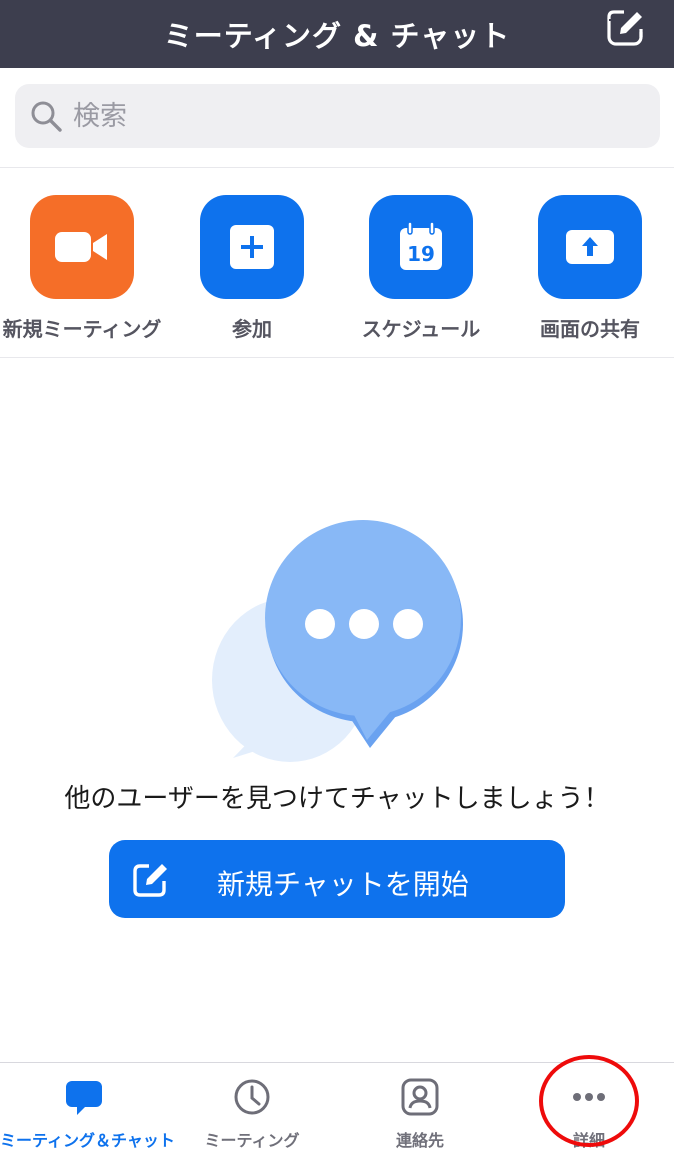  Describe the element at coordinates (589, 1107) in the screenshot. I see `tab-more: 詳細` at that location.